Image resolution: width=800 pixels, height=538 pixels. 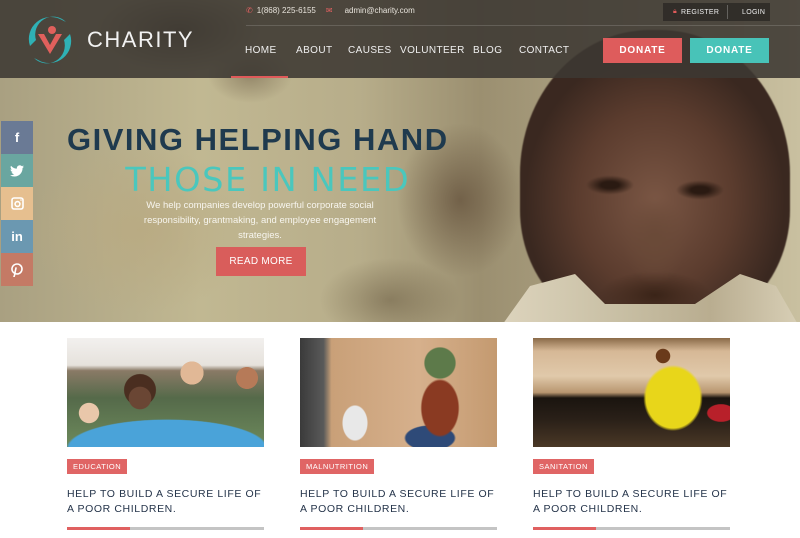 I want to click on register-link: 🔒︎ REGISTER, so click(x=695, y=12).